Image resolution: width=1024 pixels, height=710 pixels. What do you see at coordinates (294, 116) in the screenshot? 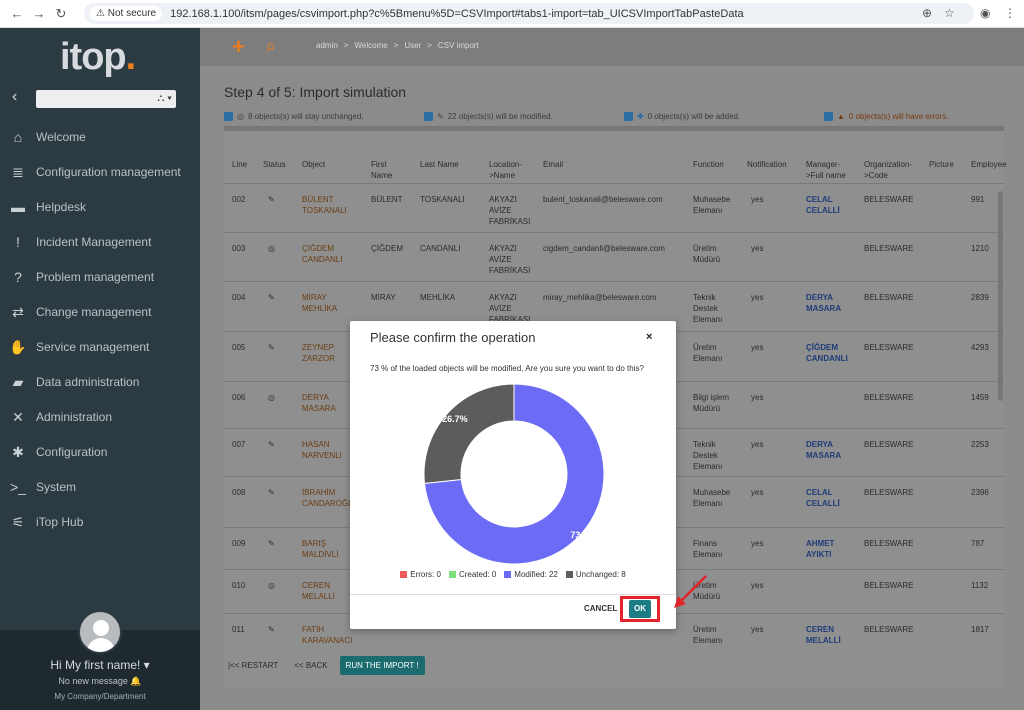
I see `summary-unchanged: ◎ 8 objects(s) will stay unchanged.` at bounding box center [294, 116].